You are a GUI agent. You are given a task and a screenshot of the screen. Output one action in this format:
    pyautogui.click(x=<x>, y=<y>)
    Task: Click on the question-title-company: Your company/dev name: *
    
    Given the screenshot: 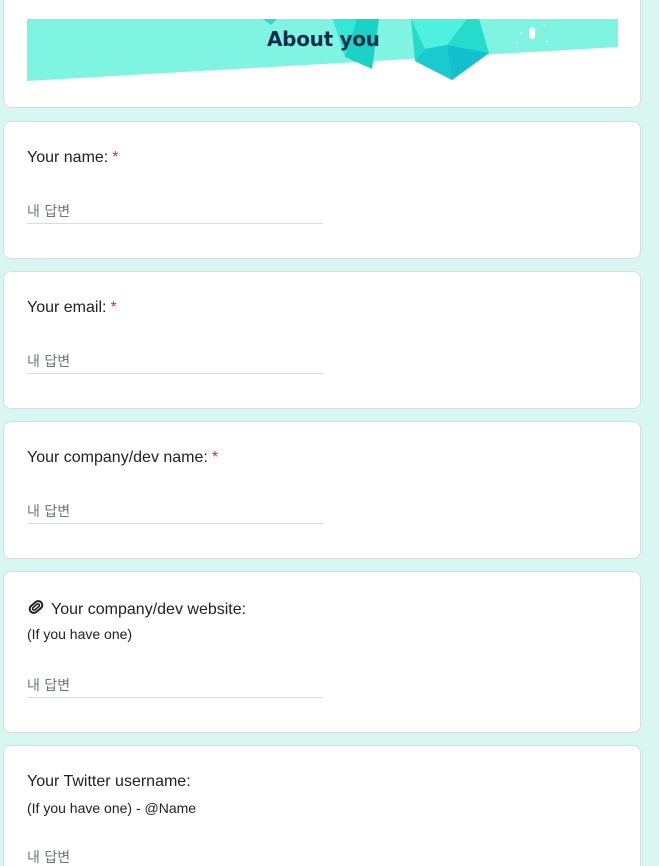 What is the action you would take?
    pyautogui.click(x=122, y=458)
    